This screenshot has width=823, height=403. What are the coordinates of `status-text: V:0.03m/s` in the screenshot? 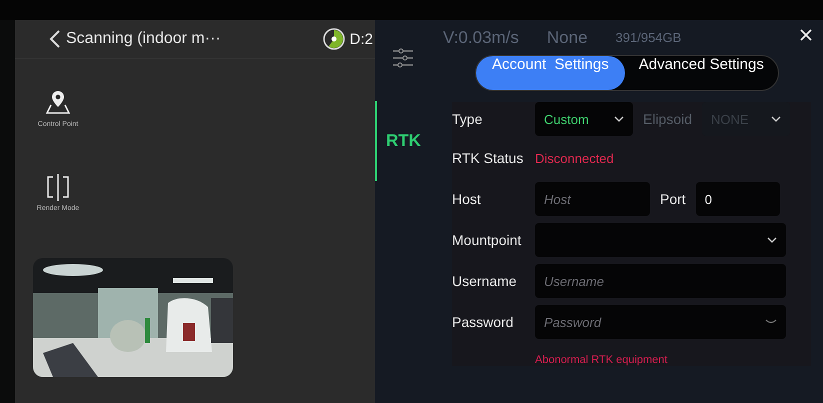 It's located at (481, 38).